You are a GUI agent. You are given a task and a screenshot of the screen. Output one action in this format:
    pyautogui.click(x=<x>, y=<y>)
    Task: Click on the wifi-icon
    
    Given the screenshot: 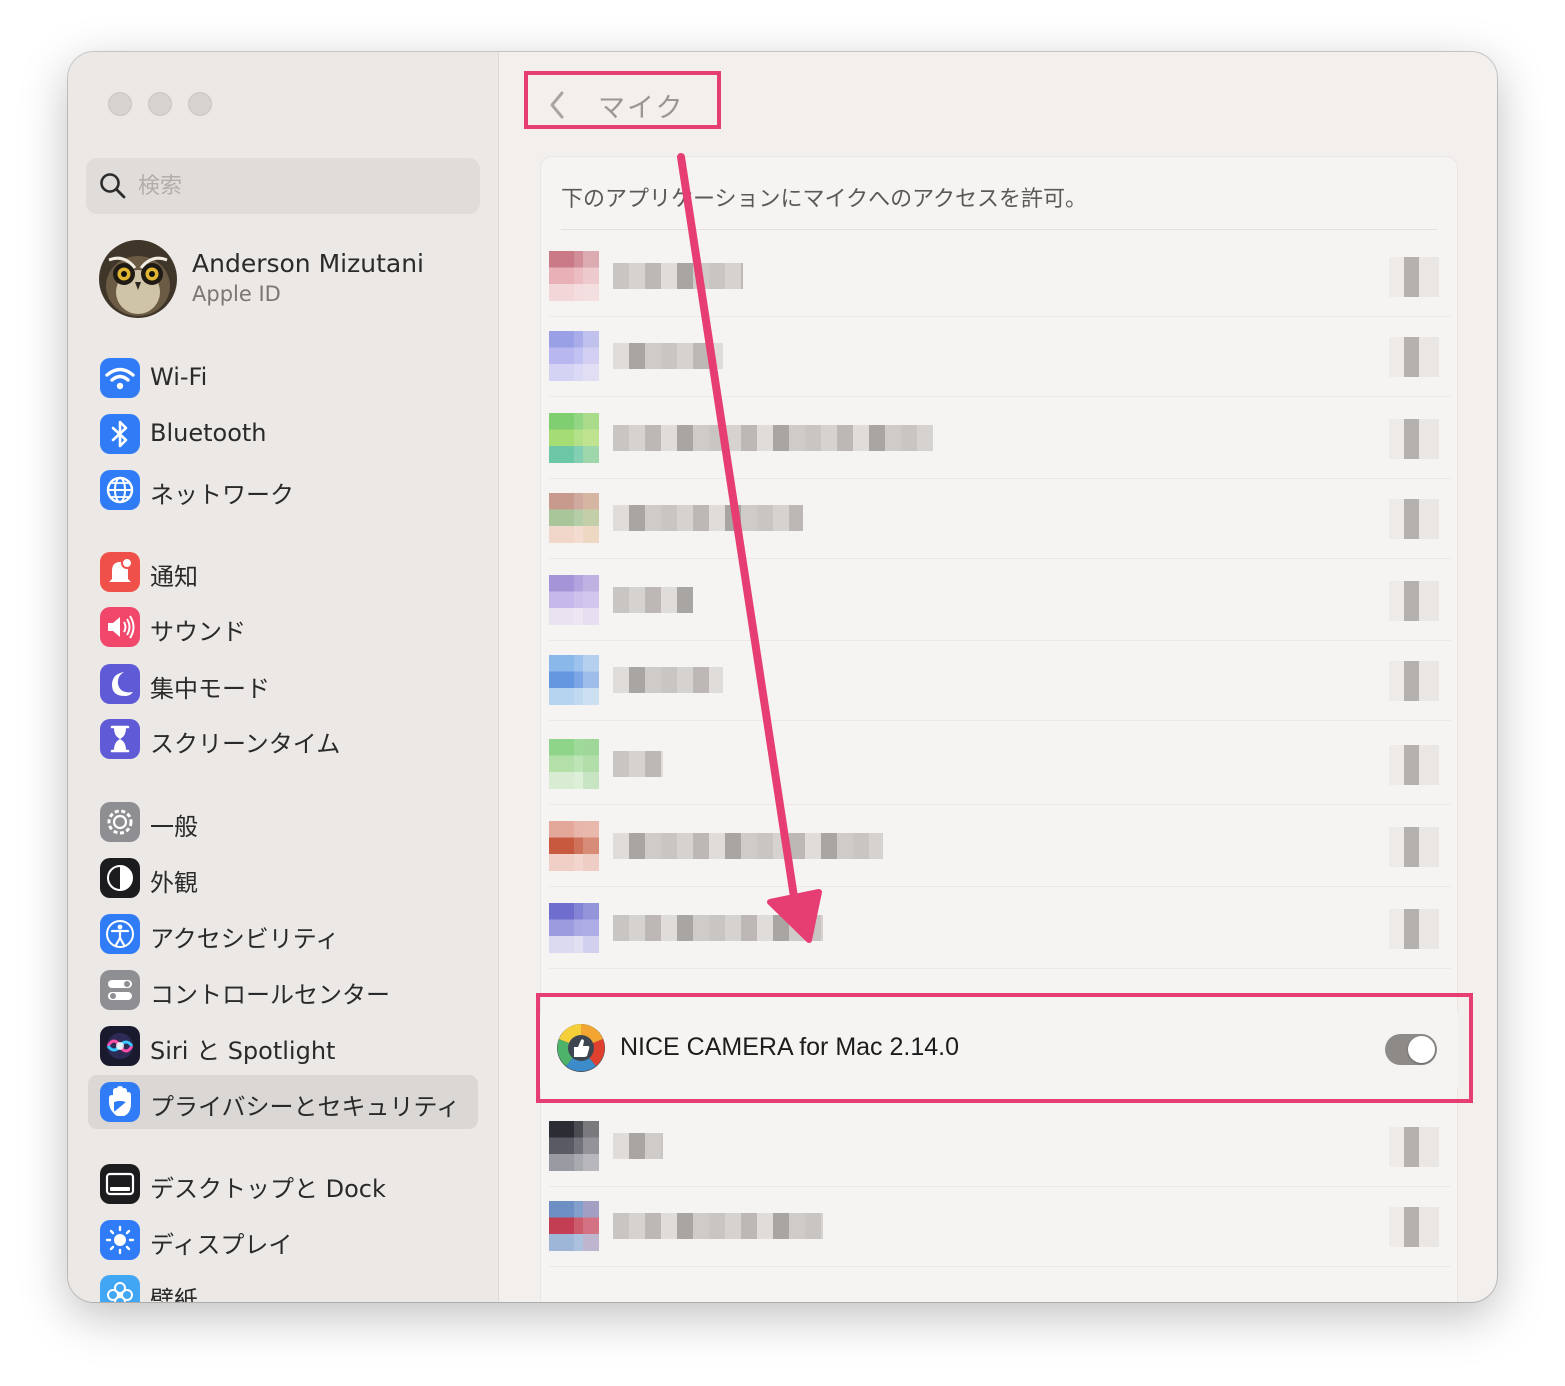 What is the action you would take?
    pyautogui.click(x=120, y=378)
    